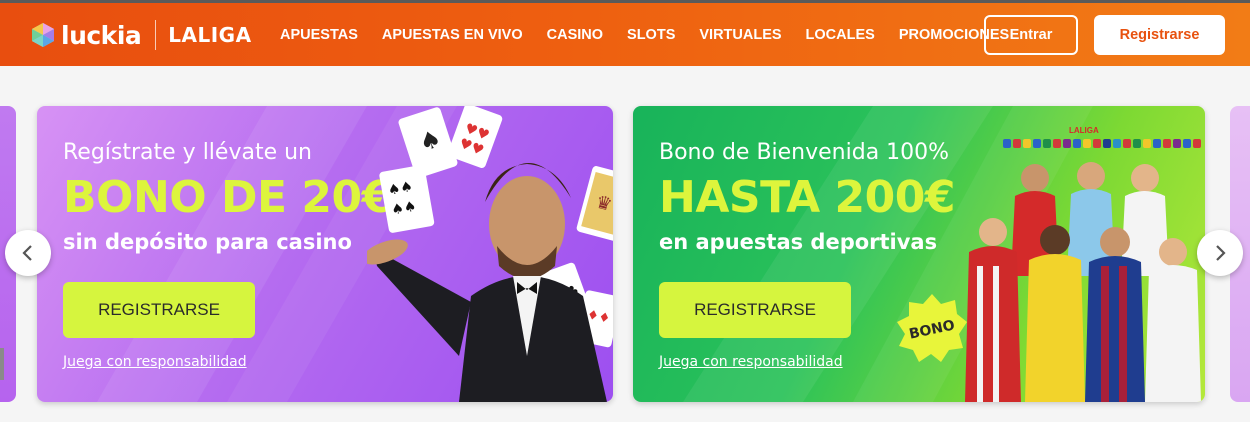  Describe the element at coordinates (207, 242) in the screenshot. I see `banner-subline: sin depósito para casino` at that location.